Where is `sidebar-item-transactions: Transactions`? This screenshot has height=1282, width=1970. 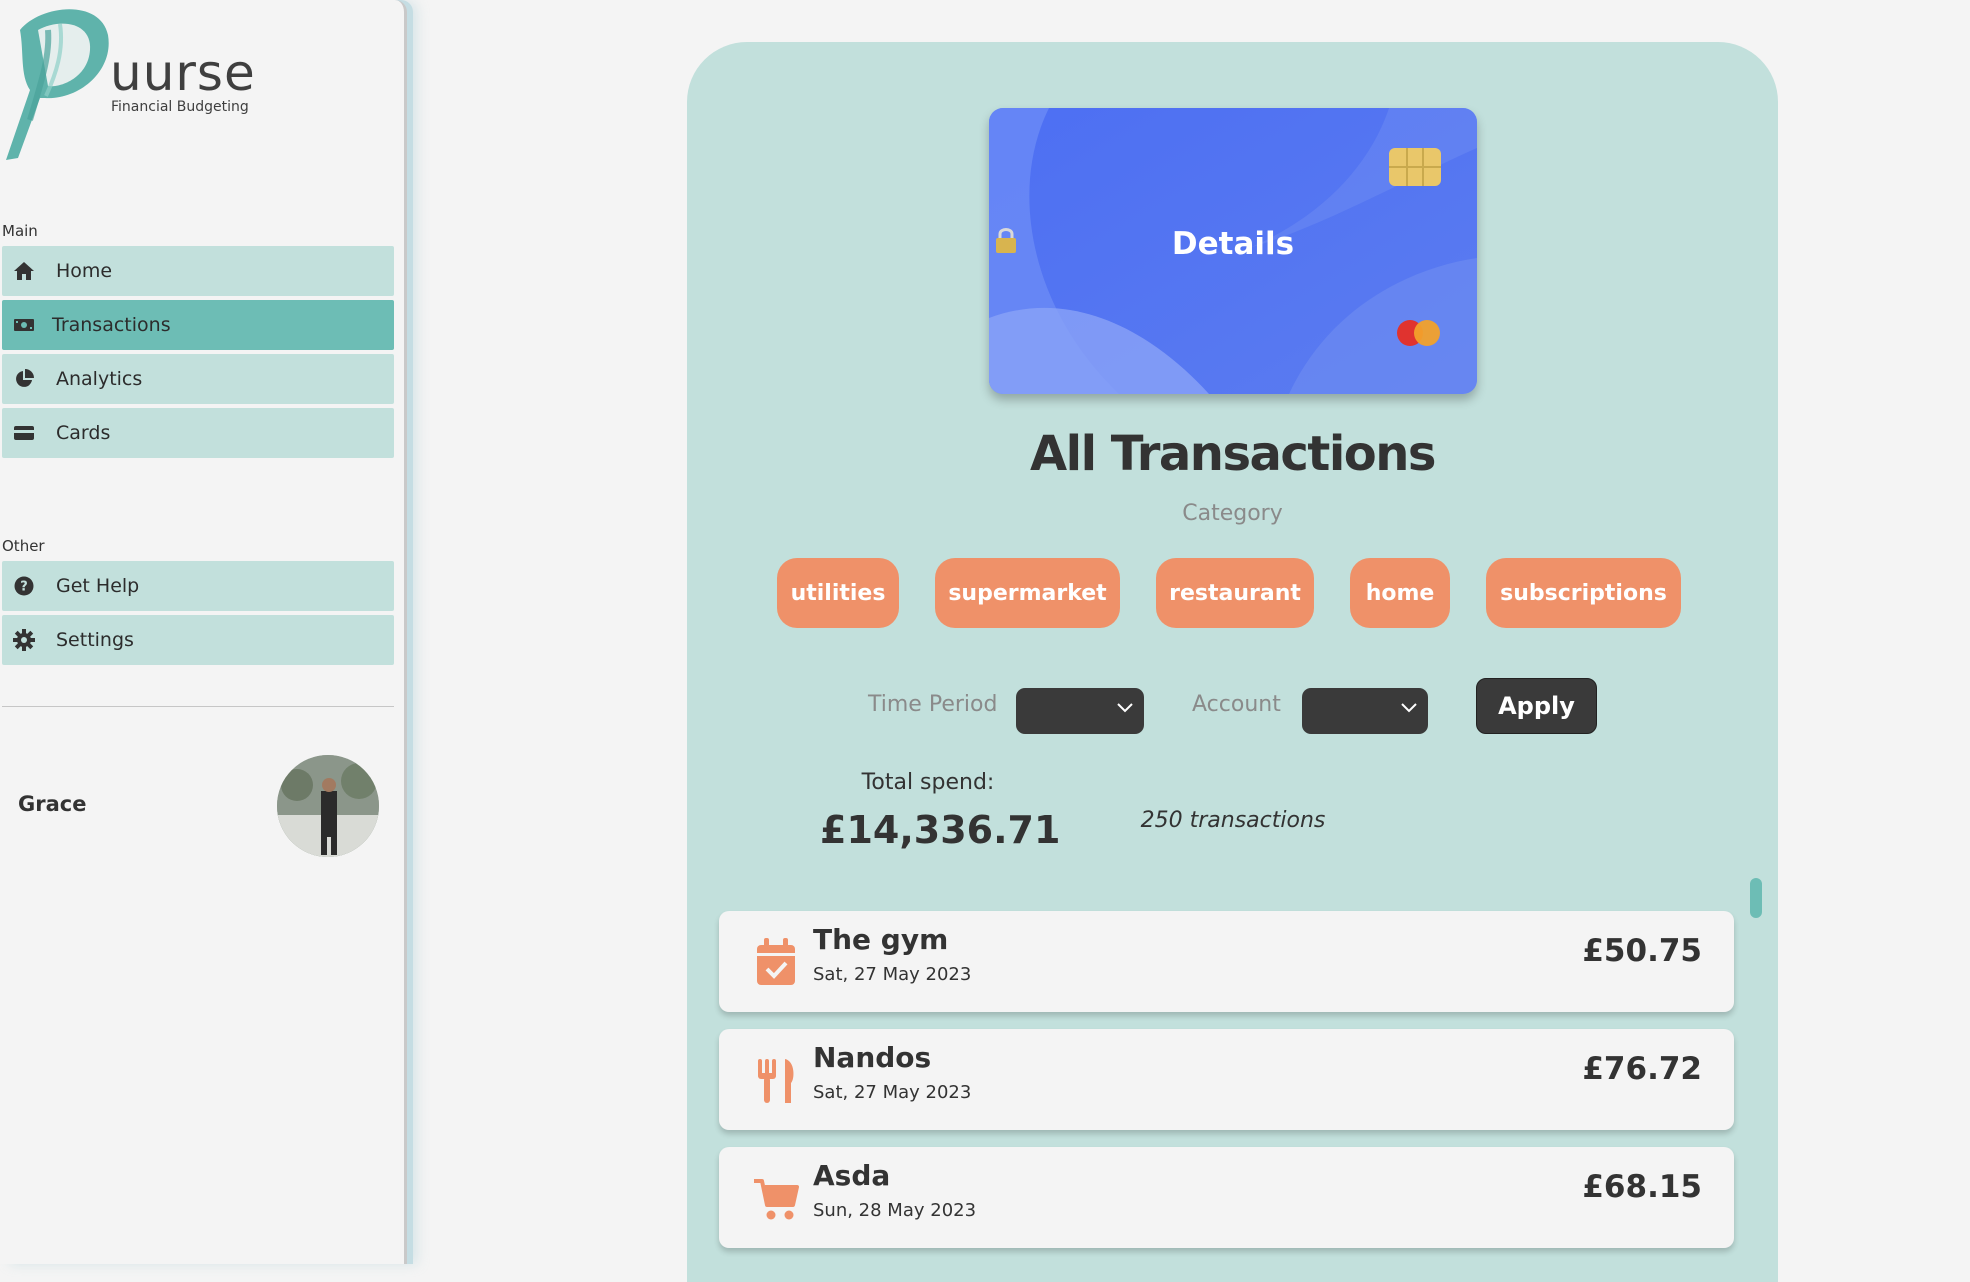 sidebar-item-transactions: Transactions is located at coordinates (198, 325).